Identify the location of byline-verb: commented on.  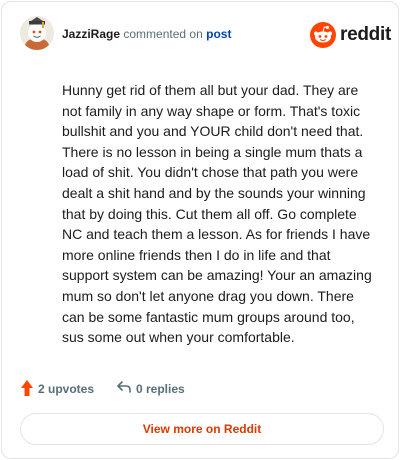
(163, 34).